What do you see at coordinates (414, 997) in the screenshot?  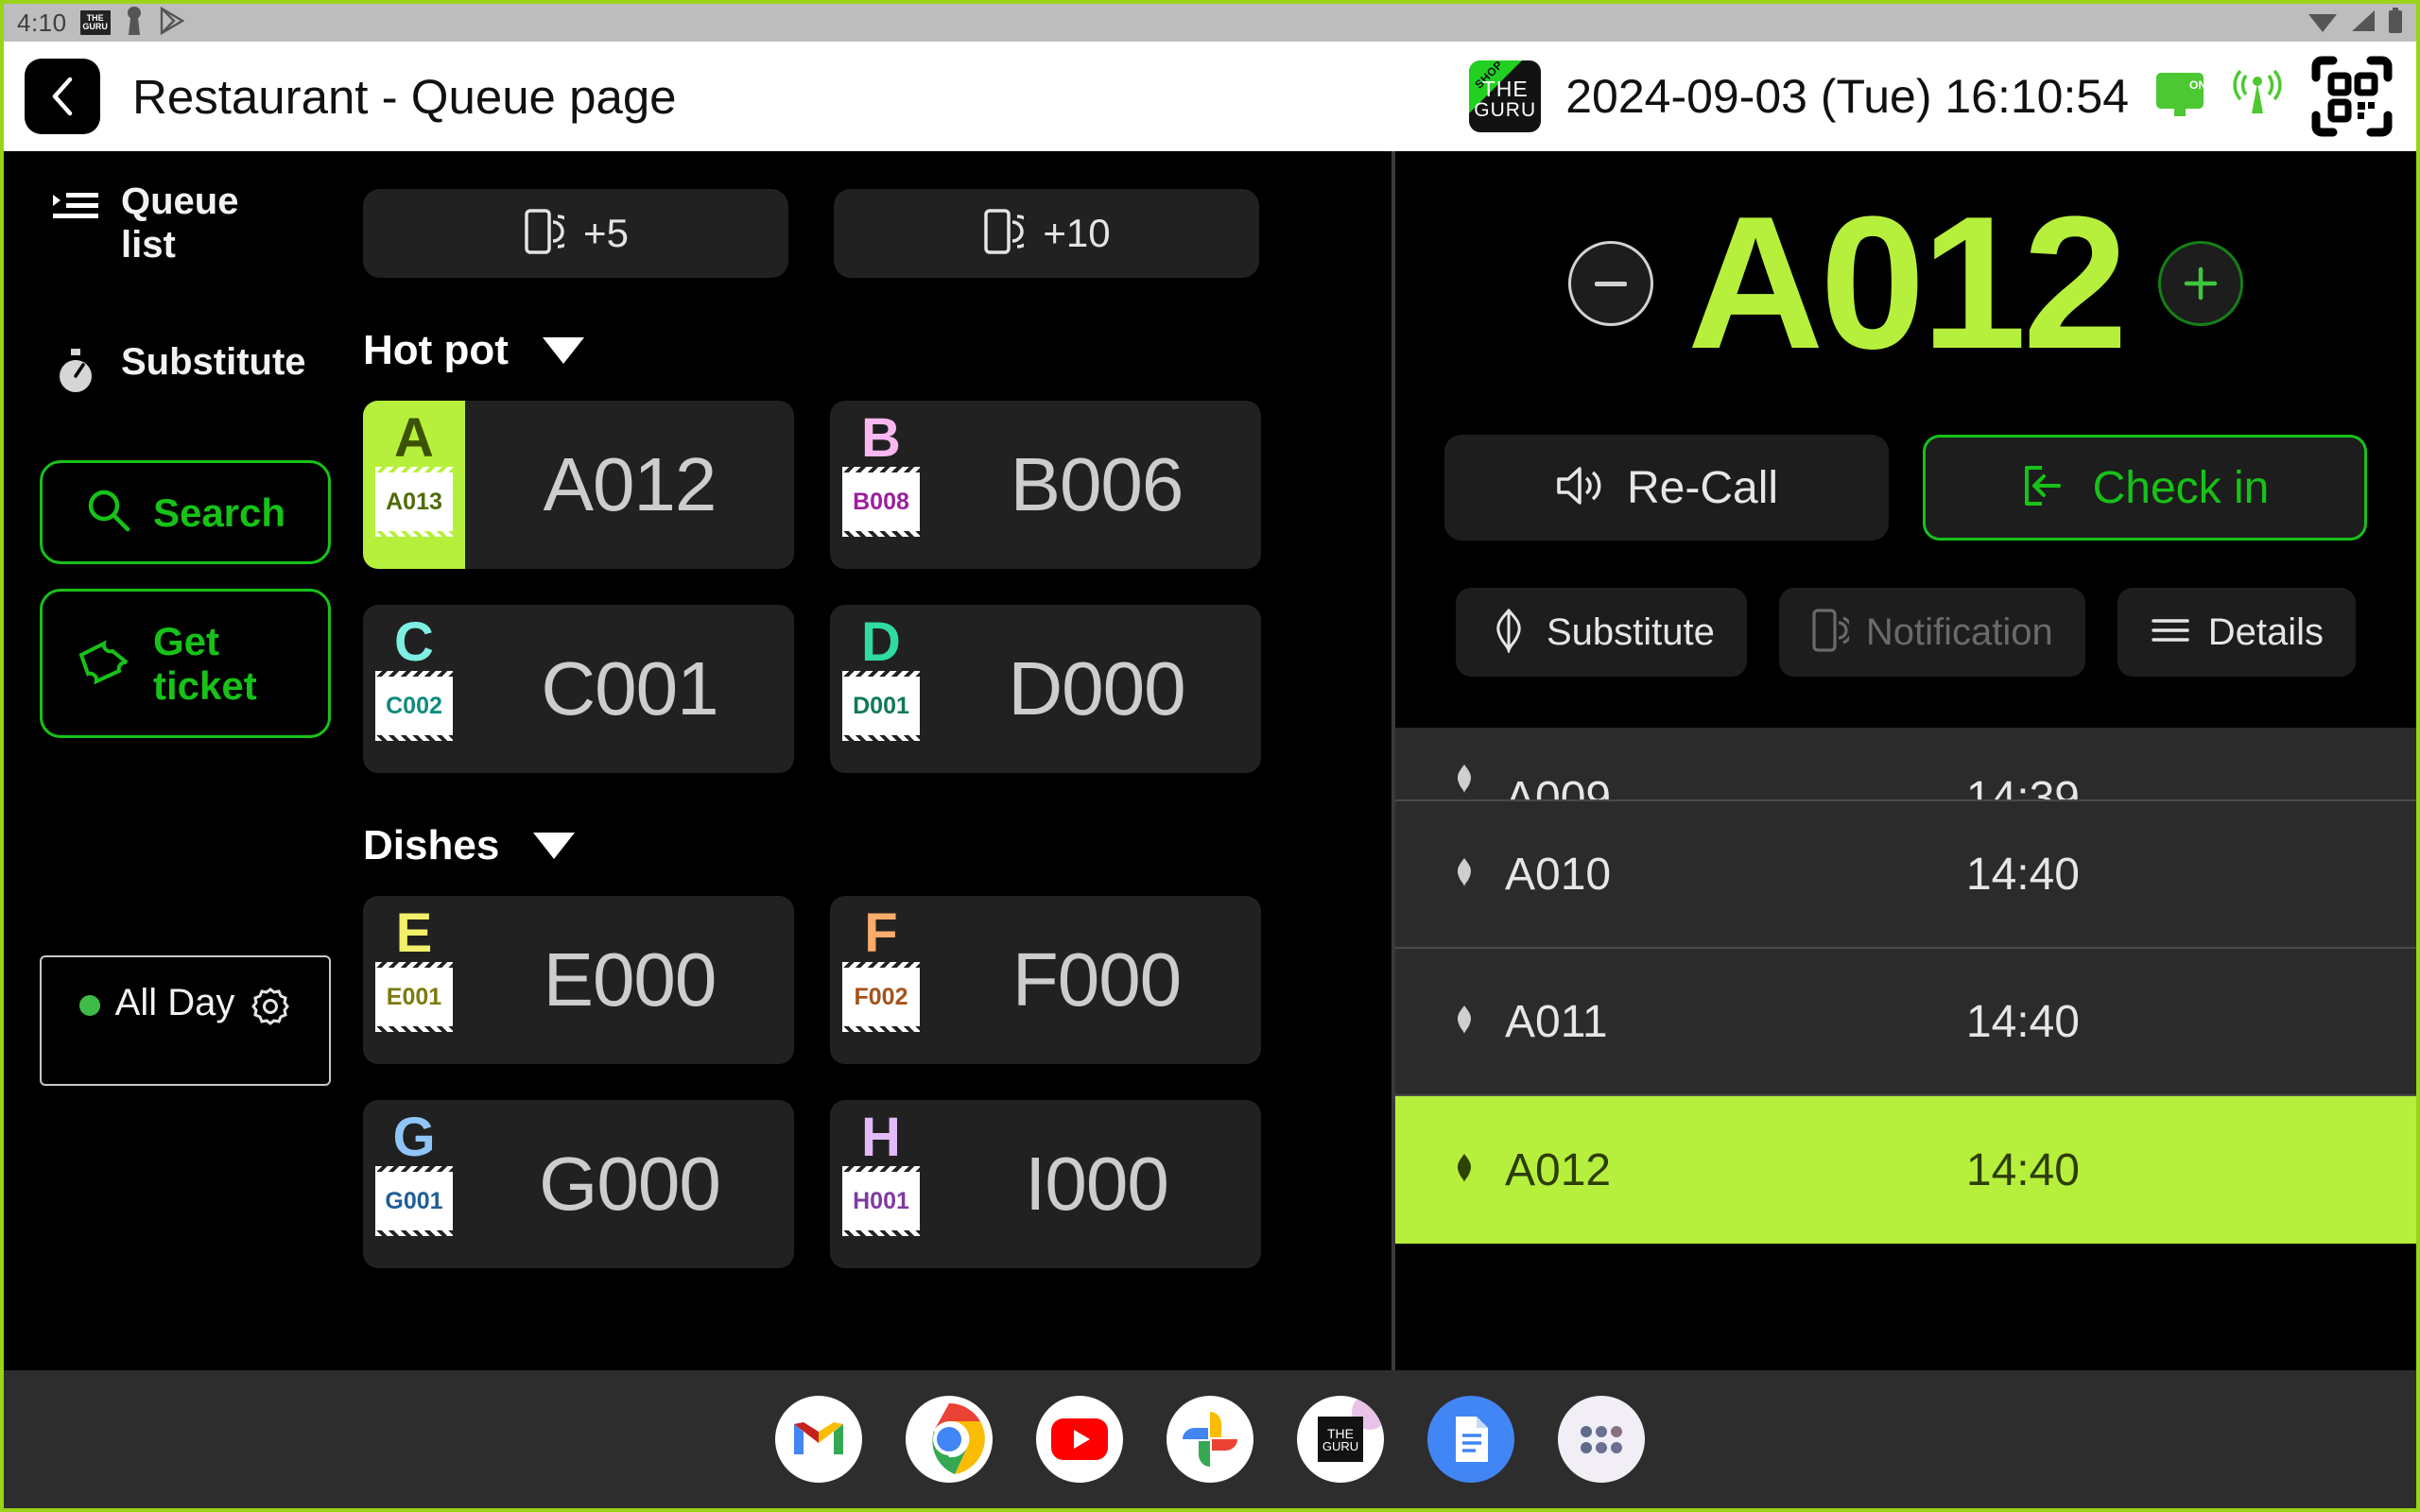 I see `card-ticket-tag: E001` at bounding box center [414, 997].